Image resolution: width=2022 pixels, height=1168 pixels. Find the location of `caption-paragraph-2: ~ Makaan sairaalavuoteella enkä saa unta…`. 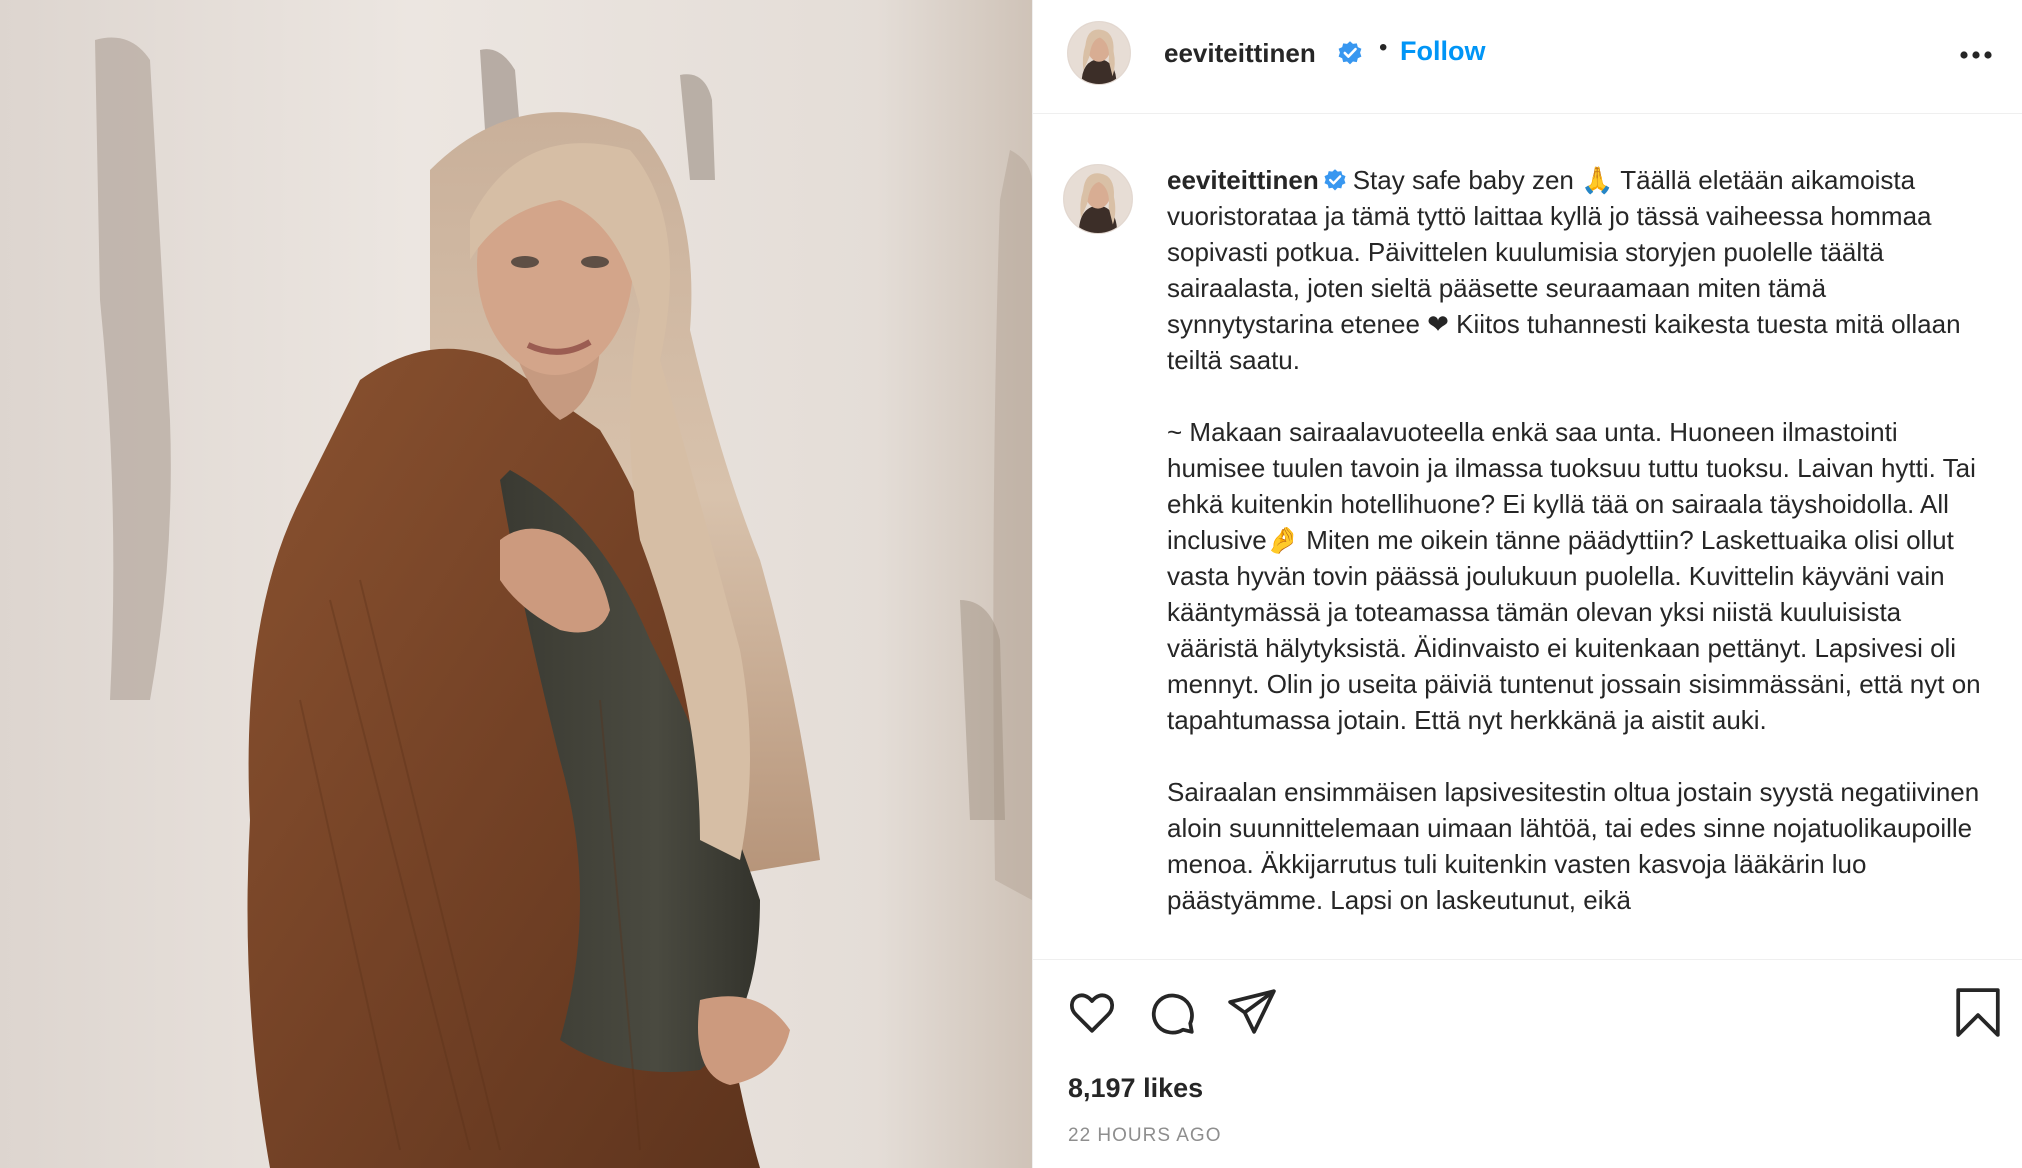

caption-paragraph-2: ~ Makaan sairaalavuoteella enkä saa unta… is located at coordinates (1574, 576).